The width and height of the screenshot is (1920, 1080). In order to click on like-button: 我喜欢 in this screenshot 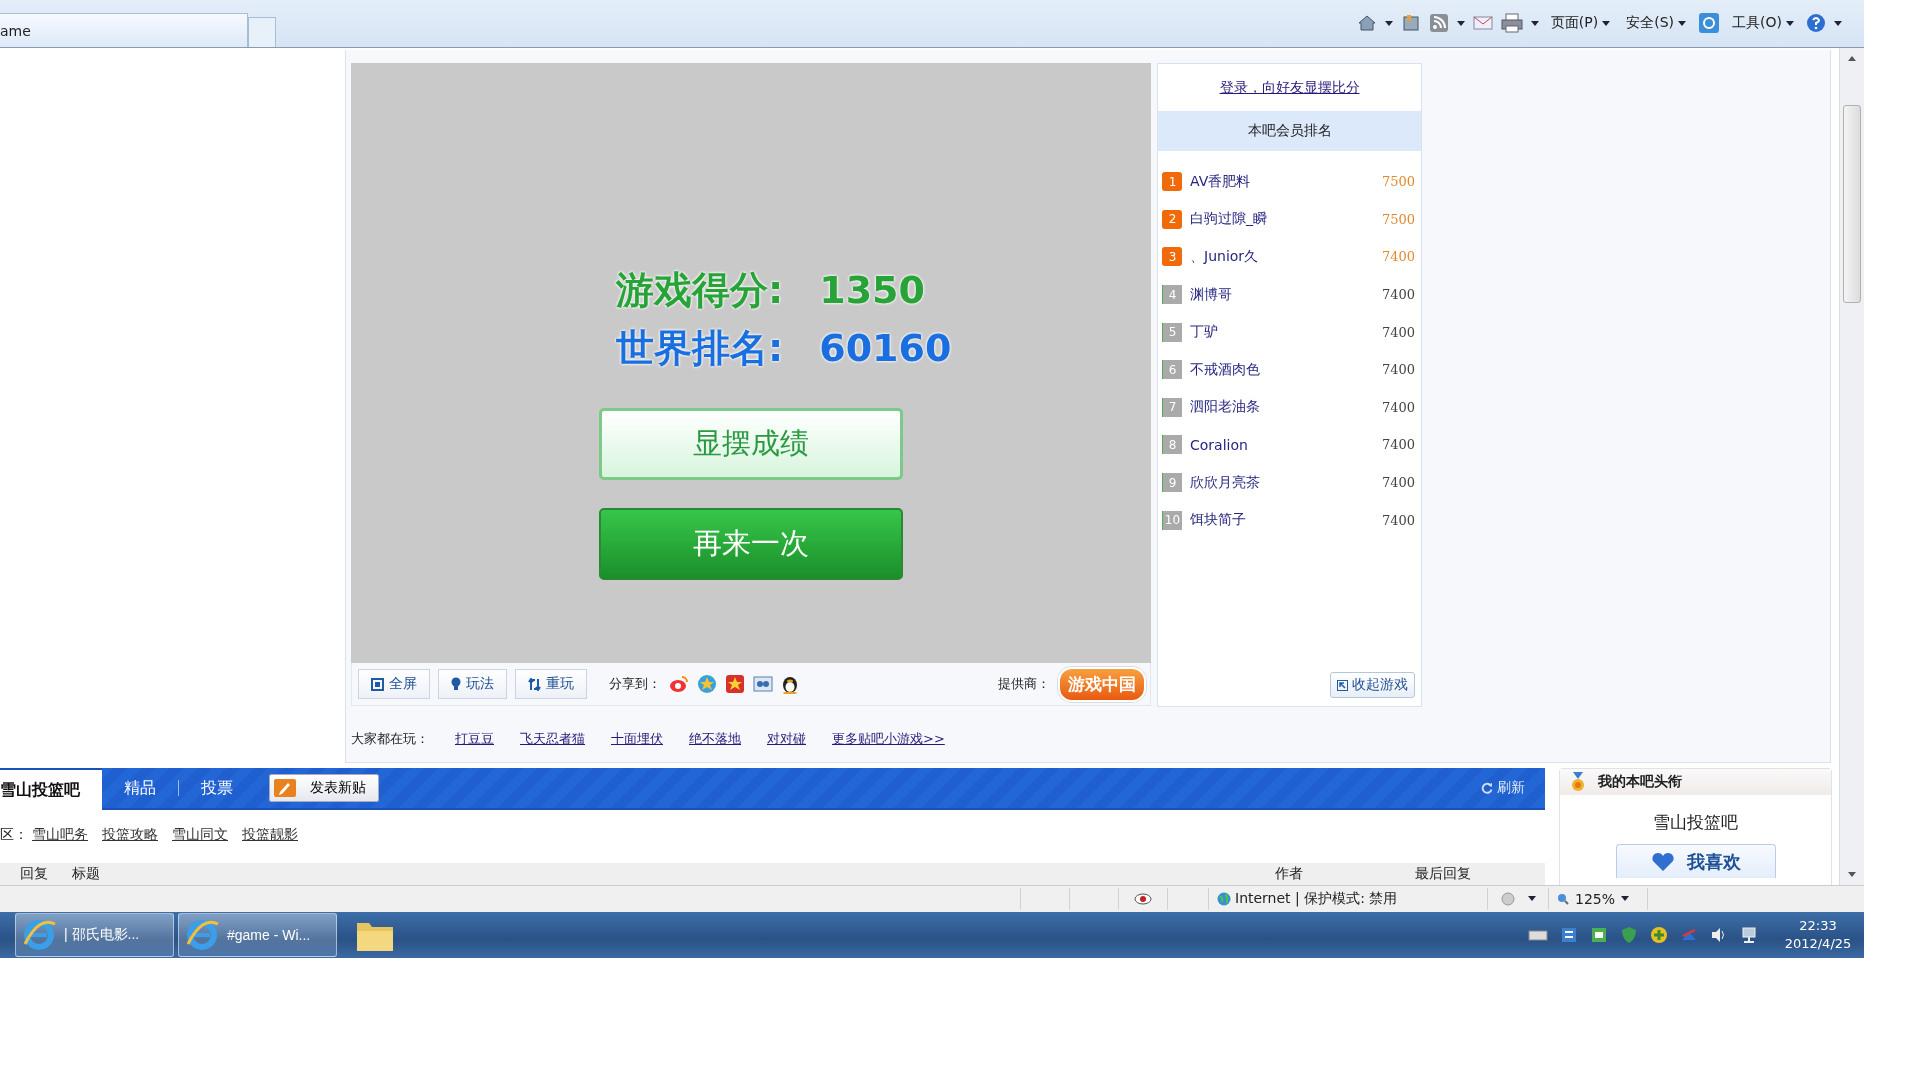, I will do `click(1695, 861)`.